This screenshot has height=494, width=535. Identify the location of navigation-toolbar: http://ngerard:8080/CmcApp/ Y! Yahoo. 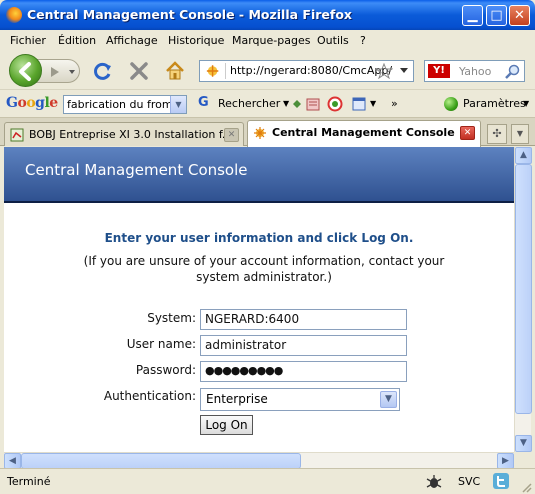
(267, 70).